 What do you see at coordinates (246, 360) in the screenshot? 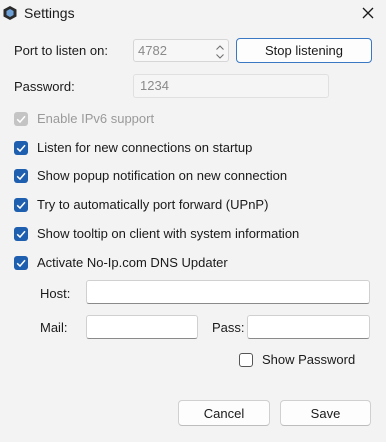
I see `show-password-checkbox` at bounding box center [246, 360].